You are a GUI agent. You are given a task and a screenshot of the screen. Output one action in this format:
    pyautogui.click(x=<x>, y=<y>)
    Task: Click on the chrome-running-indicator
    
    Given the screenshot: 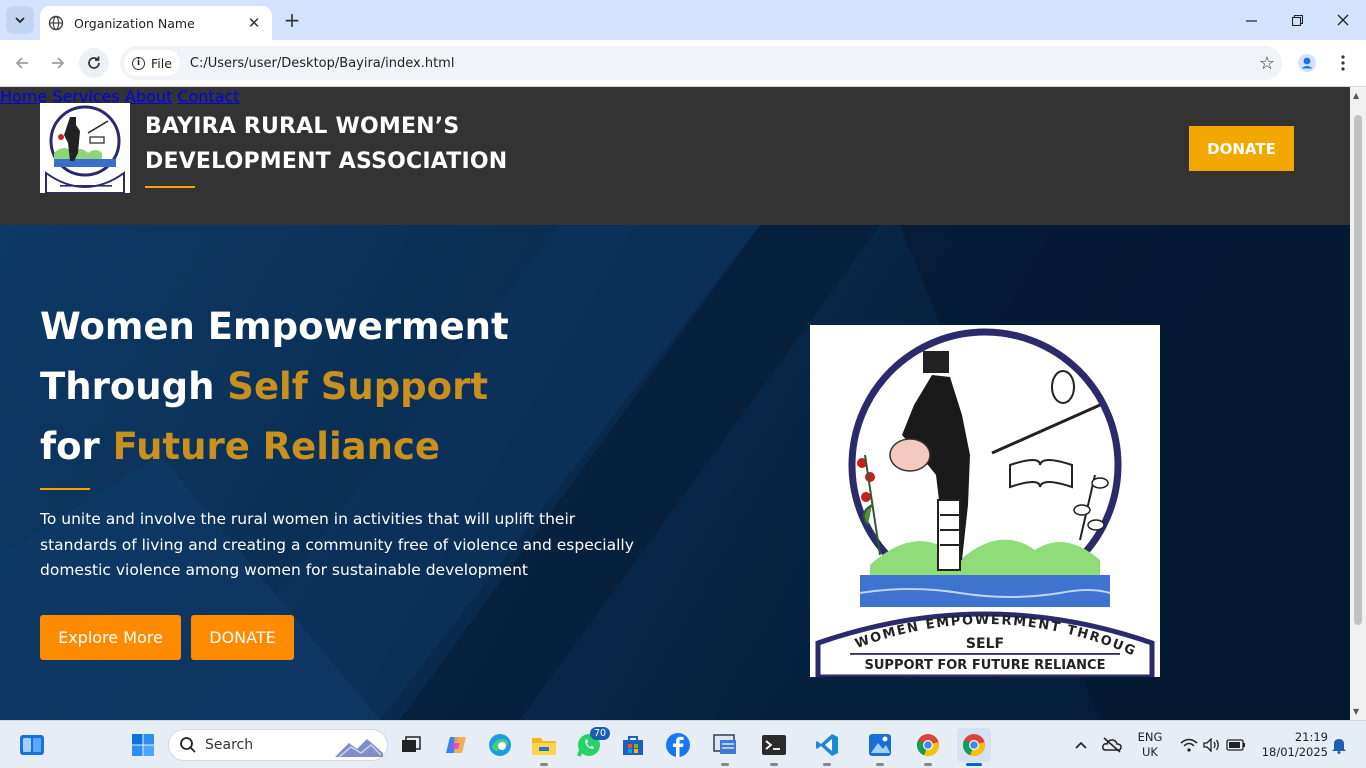 What is the action you would take?
    pyautogui.click(x=928, y=764)
    